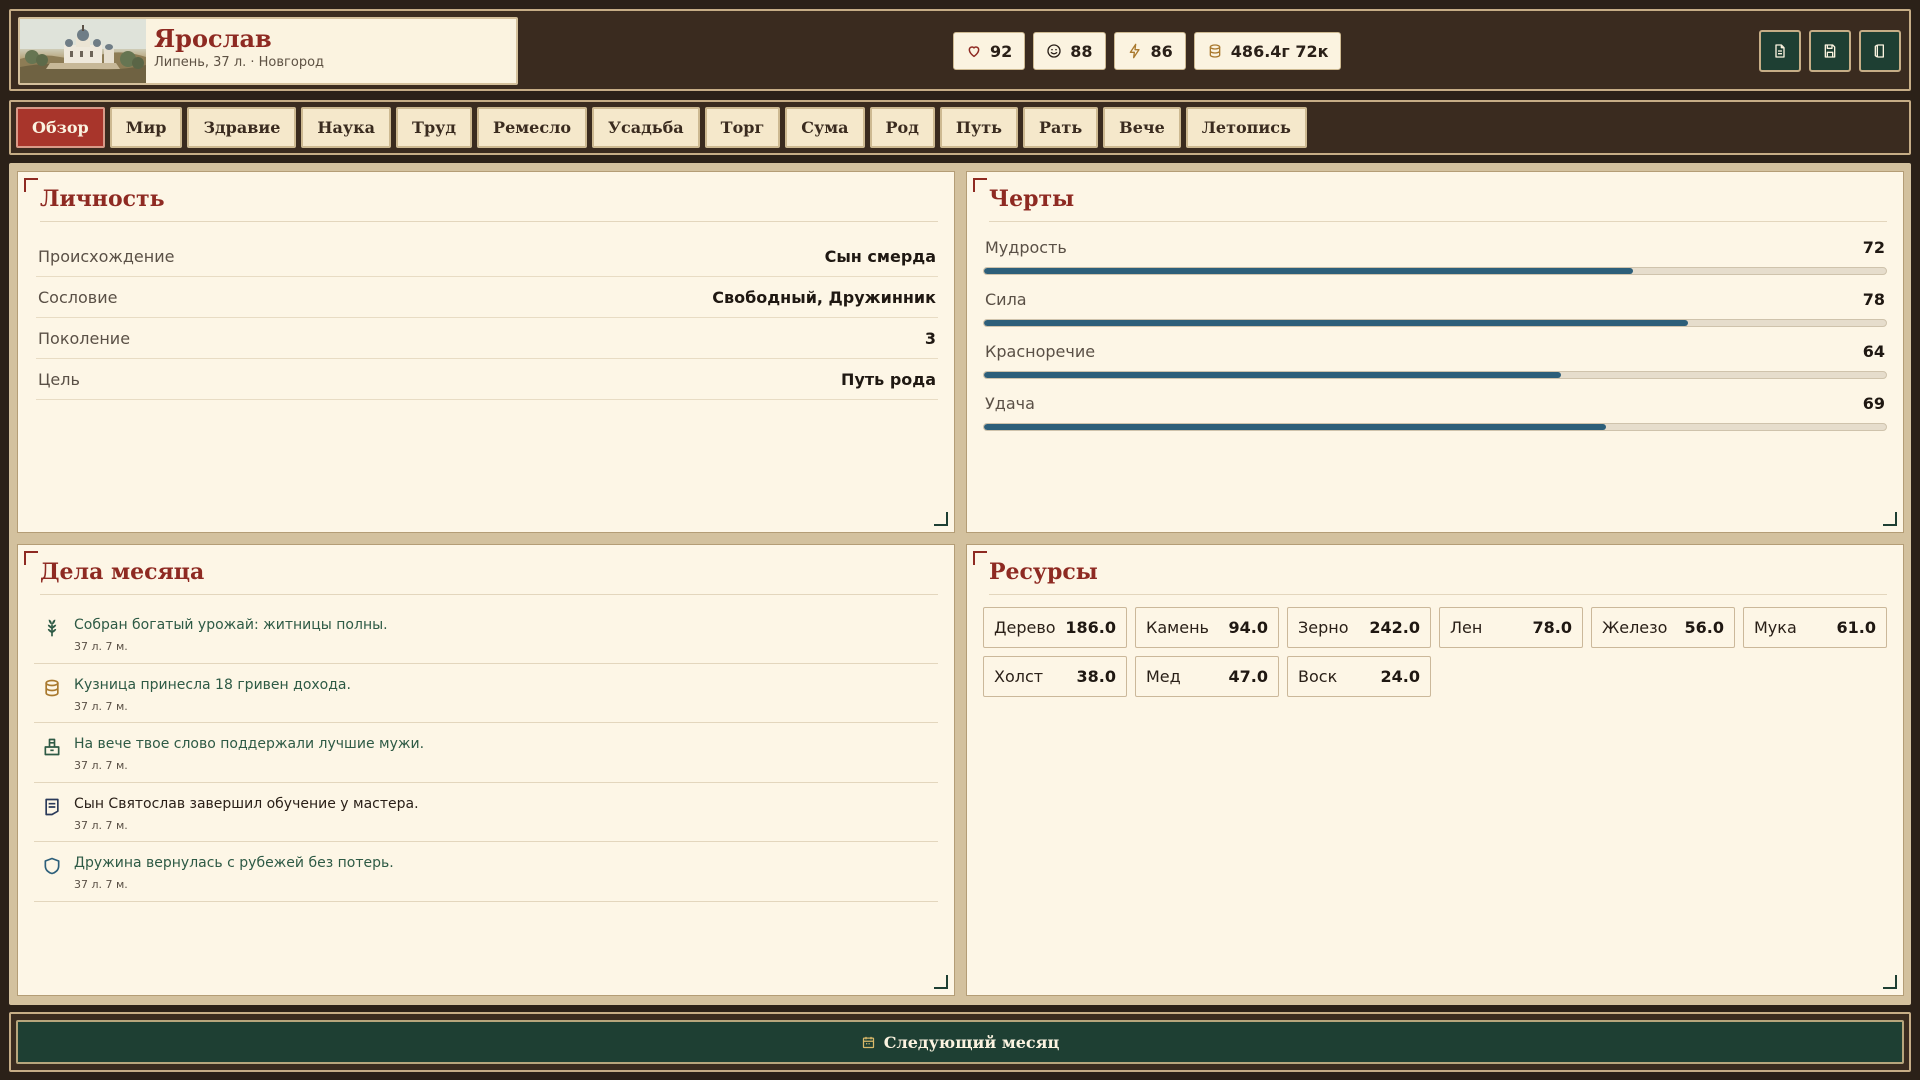  What do you see at coordinates (825, 127) in the screenshot?
I see `tab-bag: Сума` at bounding box center [825, 127].